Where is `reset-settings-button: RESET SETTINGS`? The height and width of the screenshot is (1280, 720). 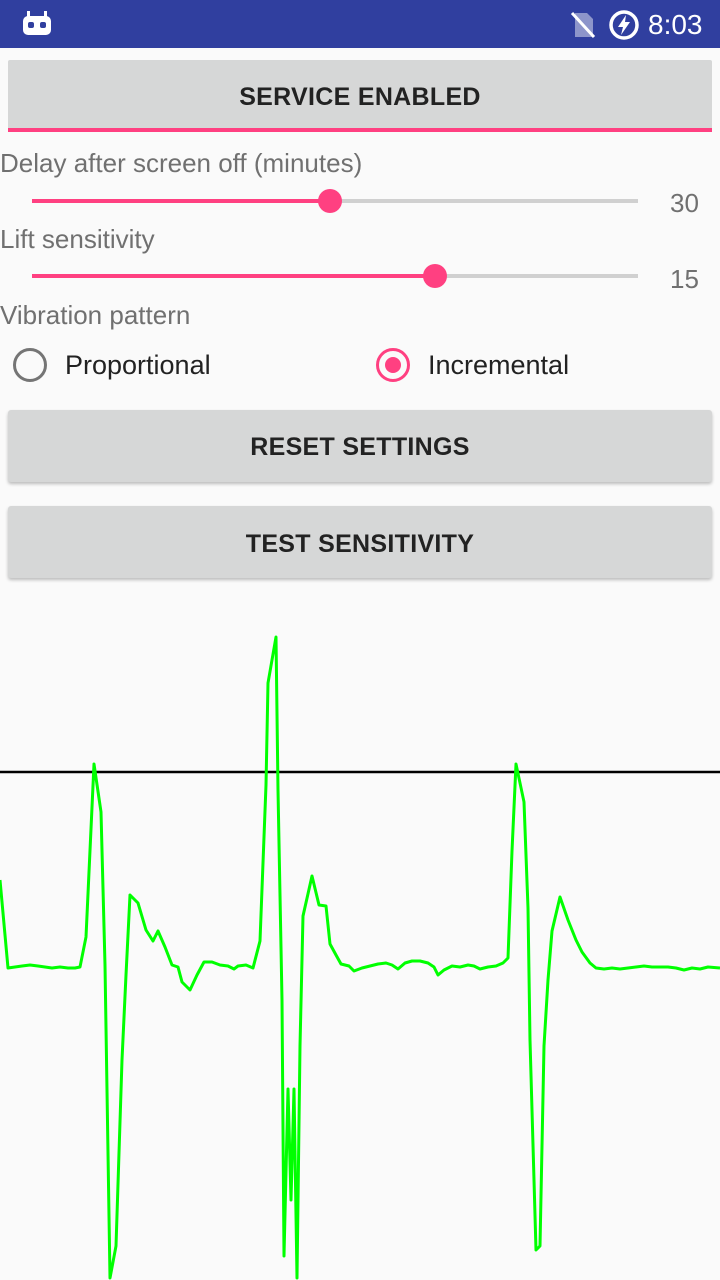 reset-settings-button: RESET SETTINGS is located at coordinates (360, 446).